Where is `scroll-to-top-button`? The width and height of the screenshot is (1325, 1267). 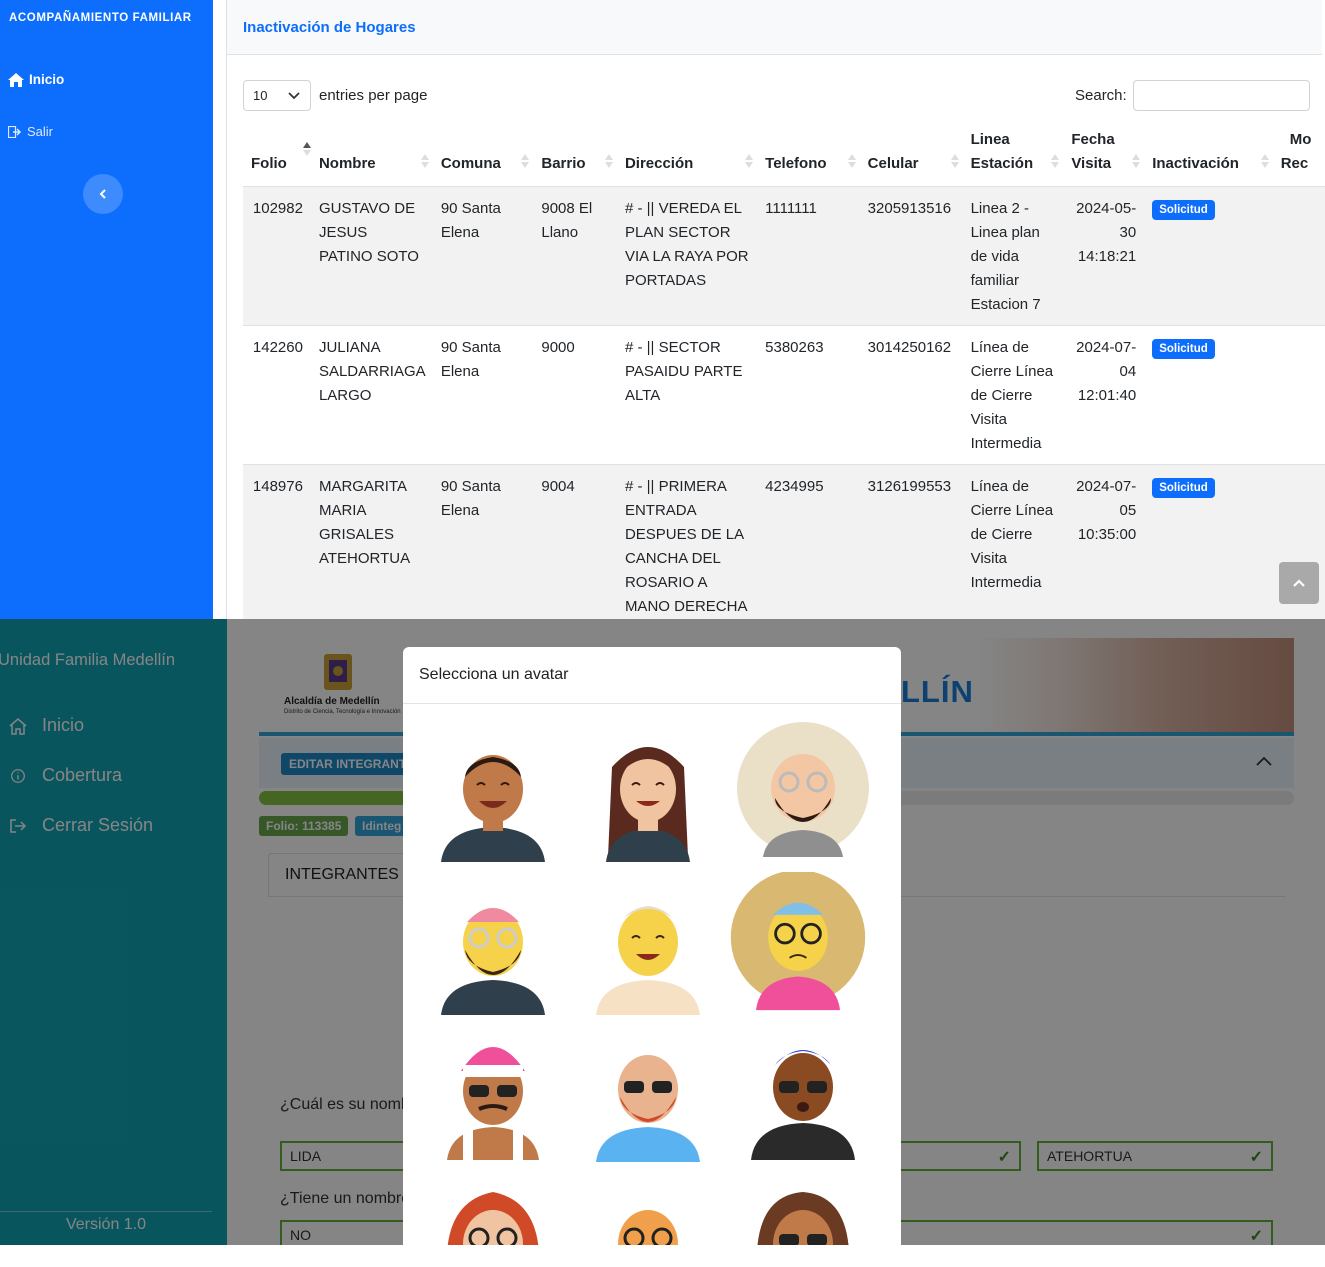 scroll-to-top-button is located at coordinates (1299, 583).